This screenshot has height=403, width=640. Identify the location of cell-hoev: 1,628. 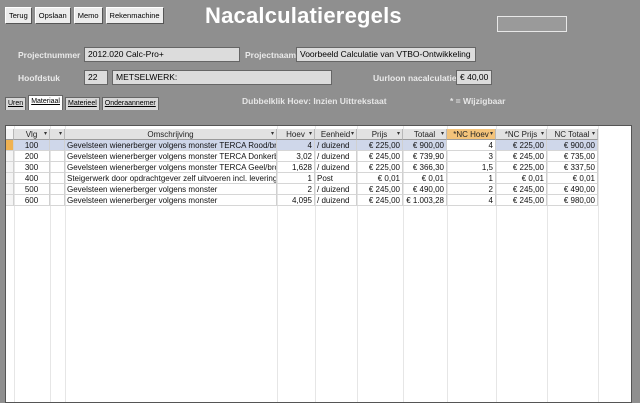
(296, 167).